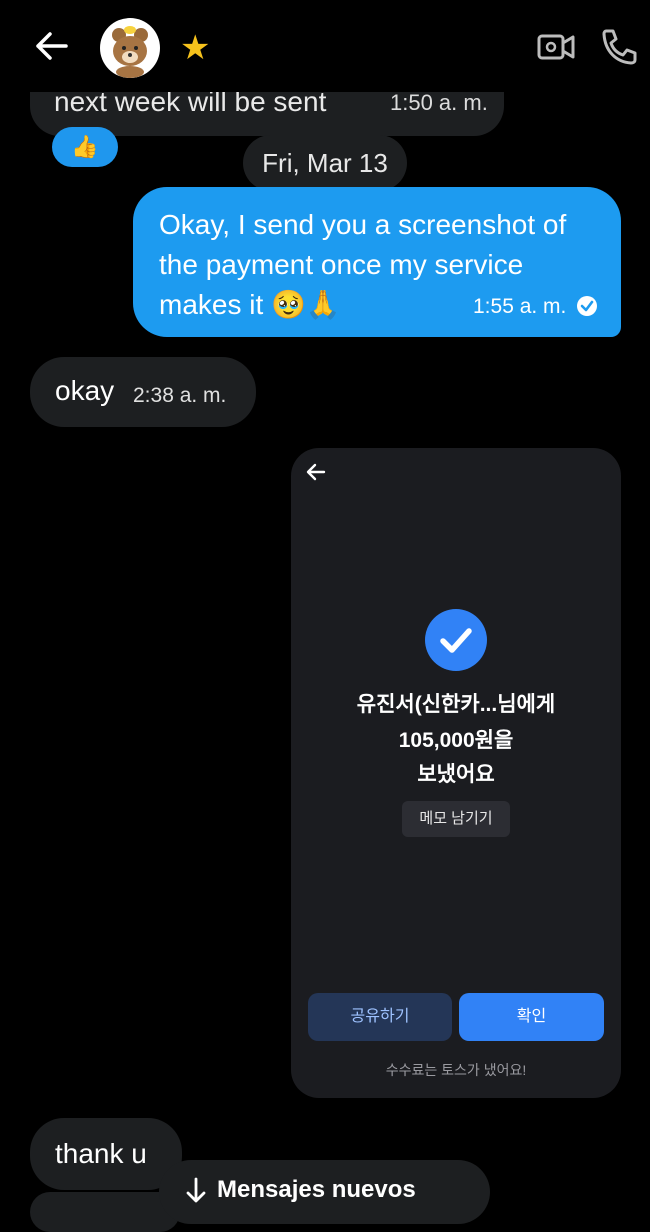 The image size is (650, 1232). I want to click on read-check-icon, so click(587, 306).